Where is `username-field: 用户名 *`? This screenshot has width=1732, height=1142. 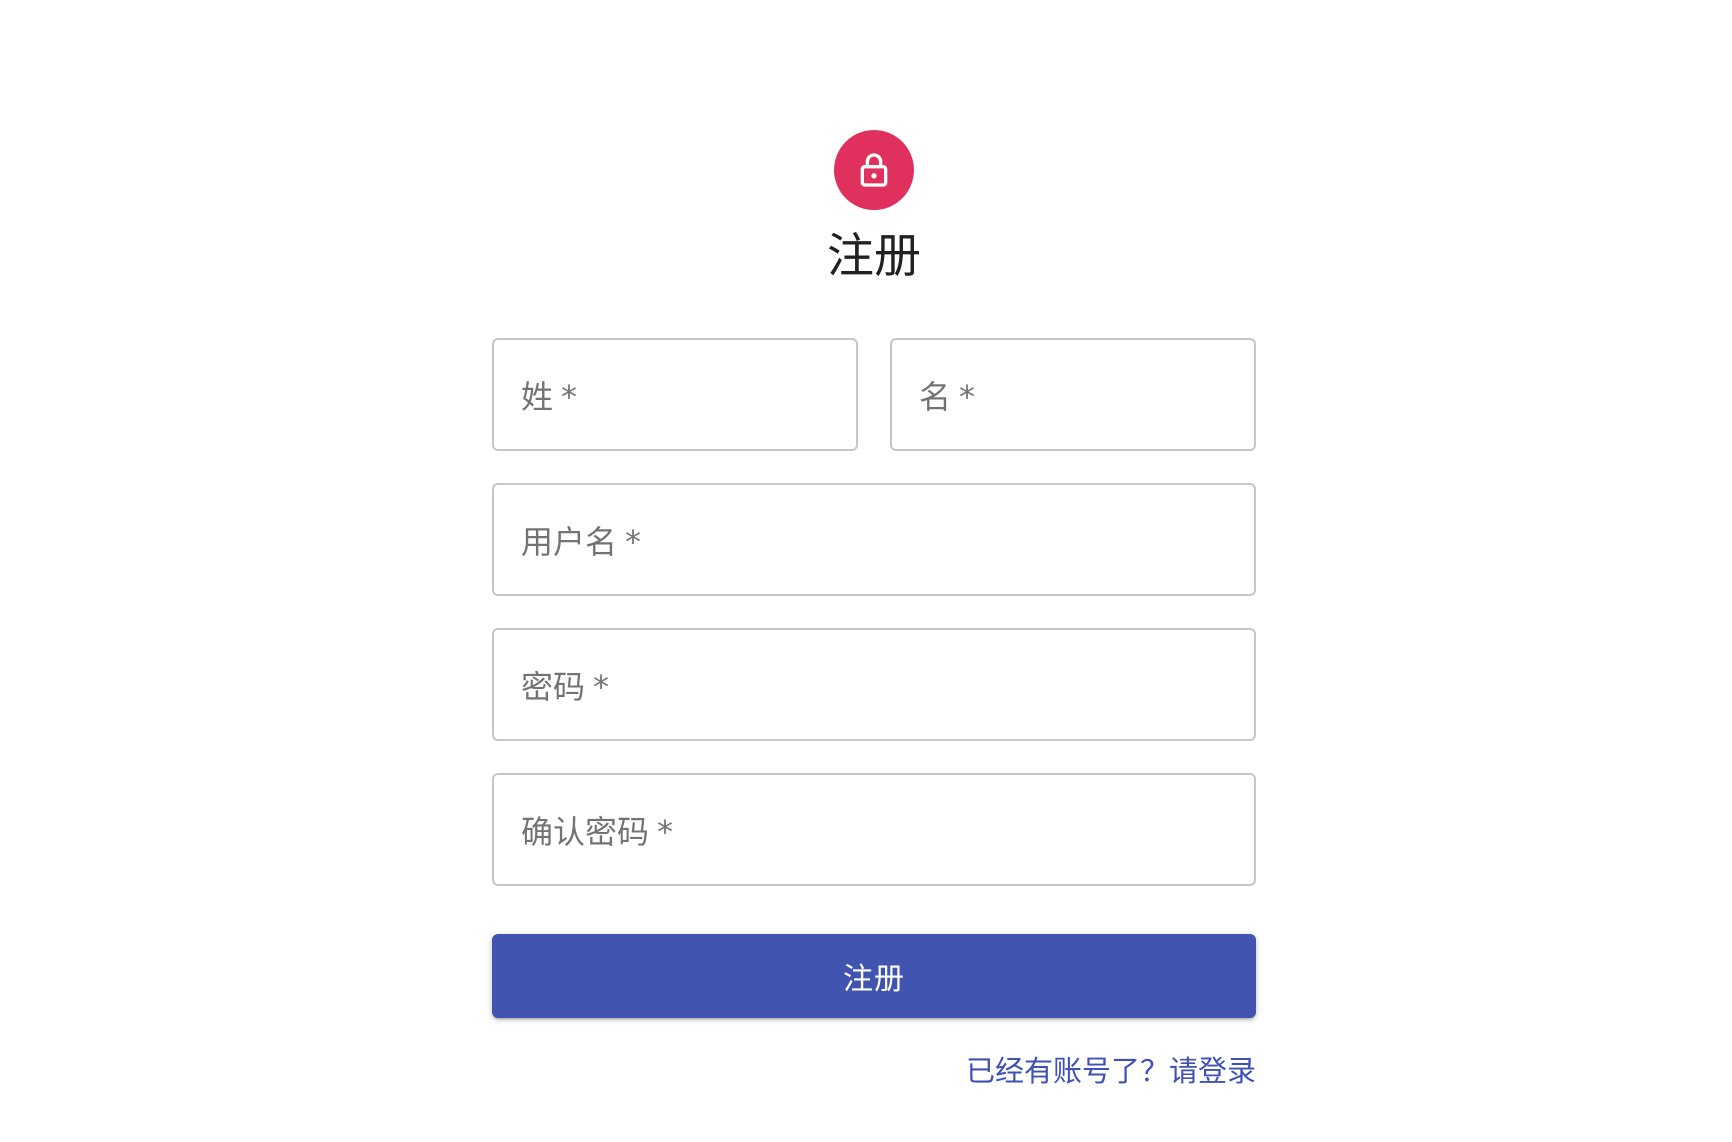
username-field: 用户名 * is located at coordinates (874, 539).